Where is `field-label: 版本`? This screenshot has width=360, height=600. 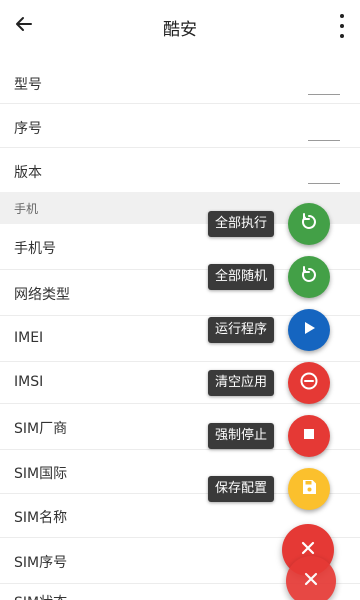 field-label: 版本 is located at coordinates (28, 173).